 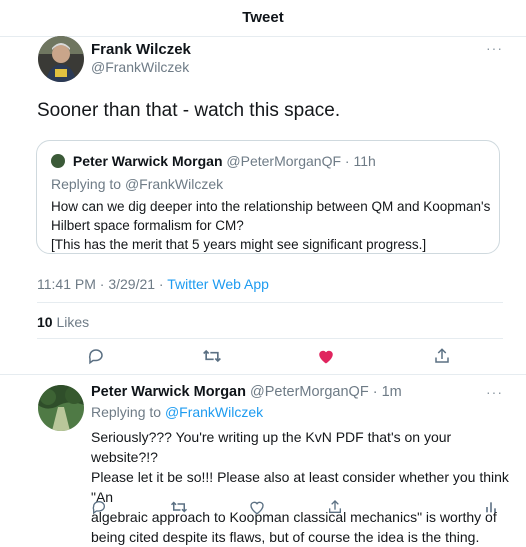 What do you see at coordinates (102, 284) in the screenshot?
I see `tweet-timestamp: 11:41 PM · 3/29/21 ·` at bounding box center [102, 284].